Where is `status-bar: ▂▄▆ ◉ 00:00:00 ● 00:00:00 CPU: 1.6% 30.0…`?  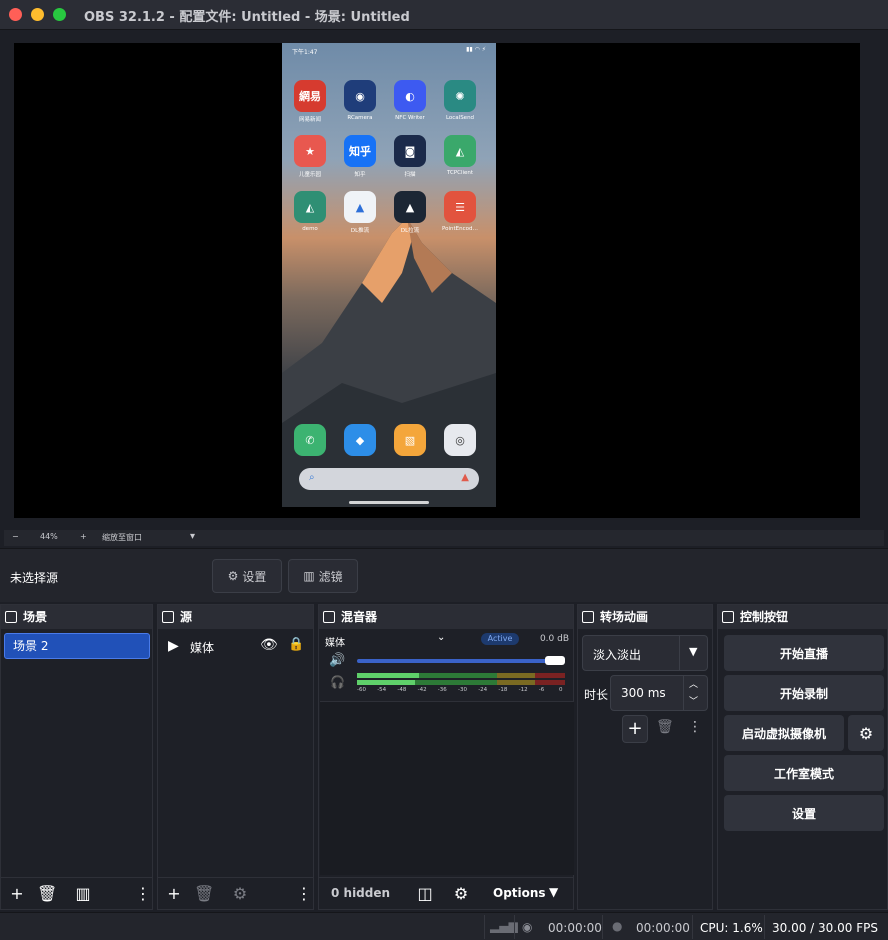 status-bar: ▂▄▆ ◉ 00:00:00 ● 00:00:00 CPU: 1.6% 30.0… is located at coordinates (444, 926).